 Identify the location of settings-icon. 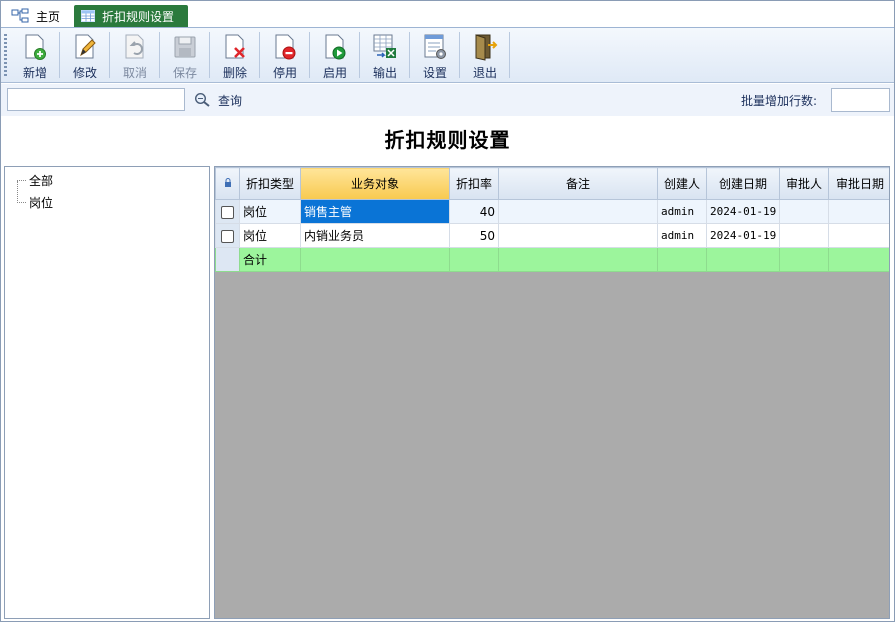
(435, 46).